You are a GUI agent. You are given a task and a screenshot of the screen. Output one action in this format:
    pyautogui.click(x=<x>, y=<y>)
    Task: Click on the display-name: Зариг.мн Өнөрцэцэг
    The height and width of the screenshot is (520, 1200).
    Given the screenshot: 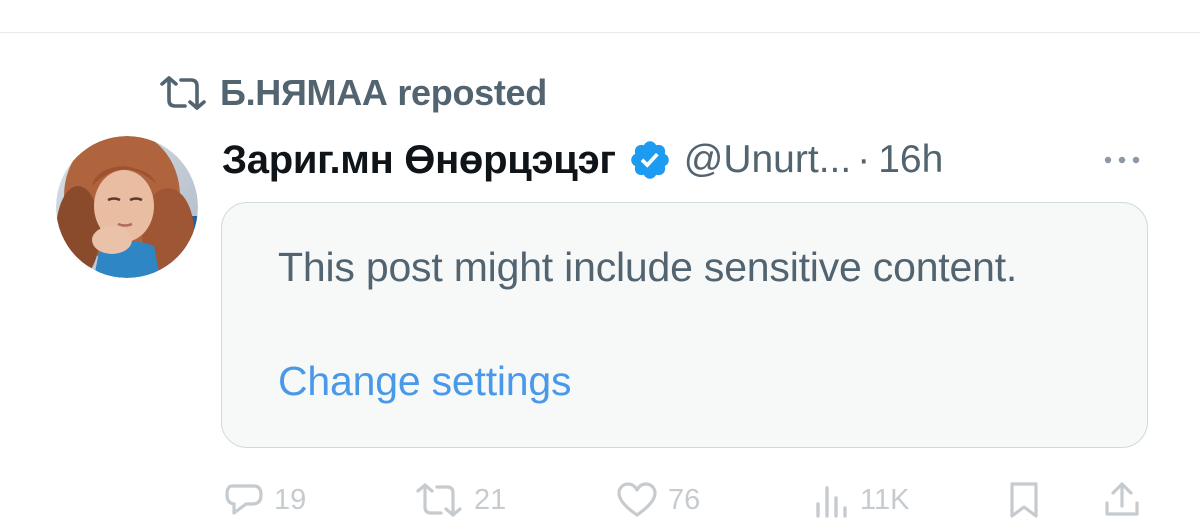 What is the action you would take?
    pyautogui.click(x=419, y=160)
    